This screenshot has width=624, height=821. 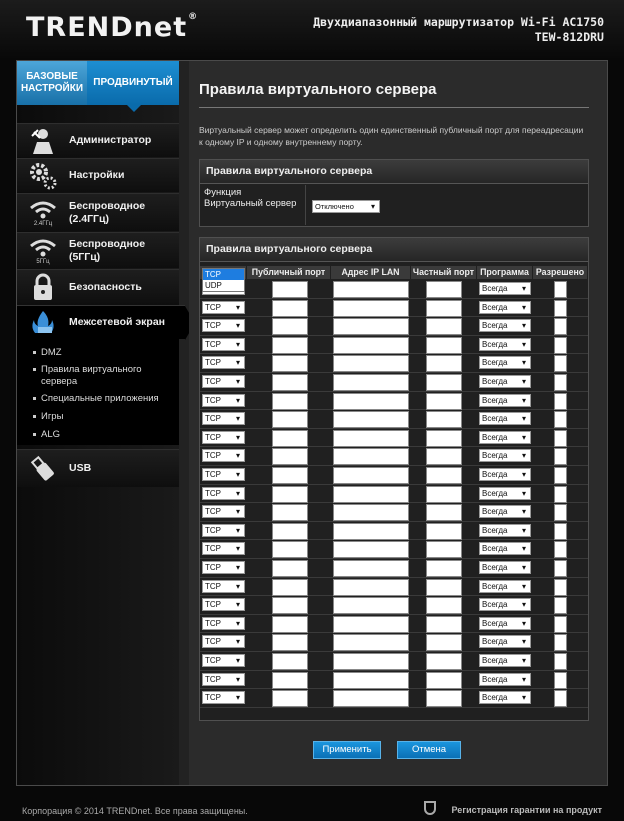 What do you see at coordinates (347, 750) in the screenshot?
I see `apply-button: Применить` at bounding box center [347, 750].